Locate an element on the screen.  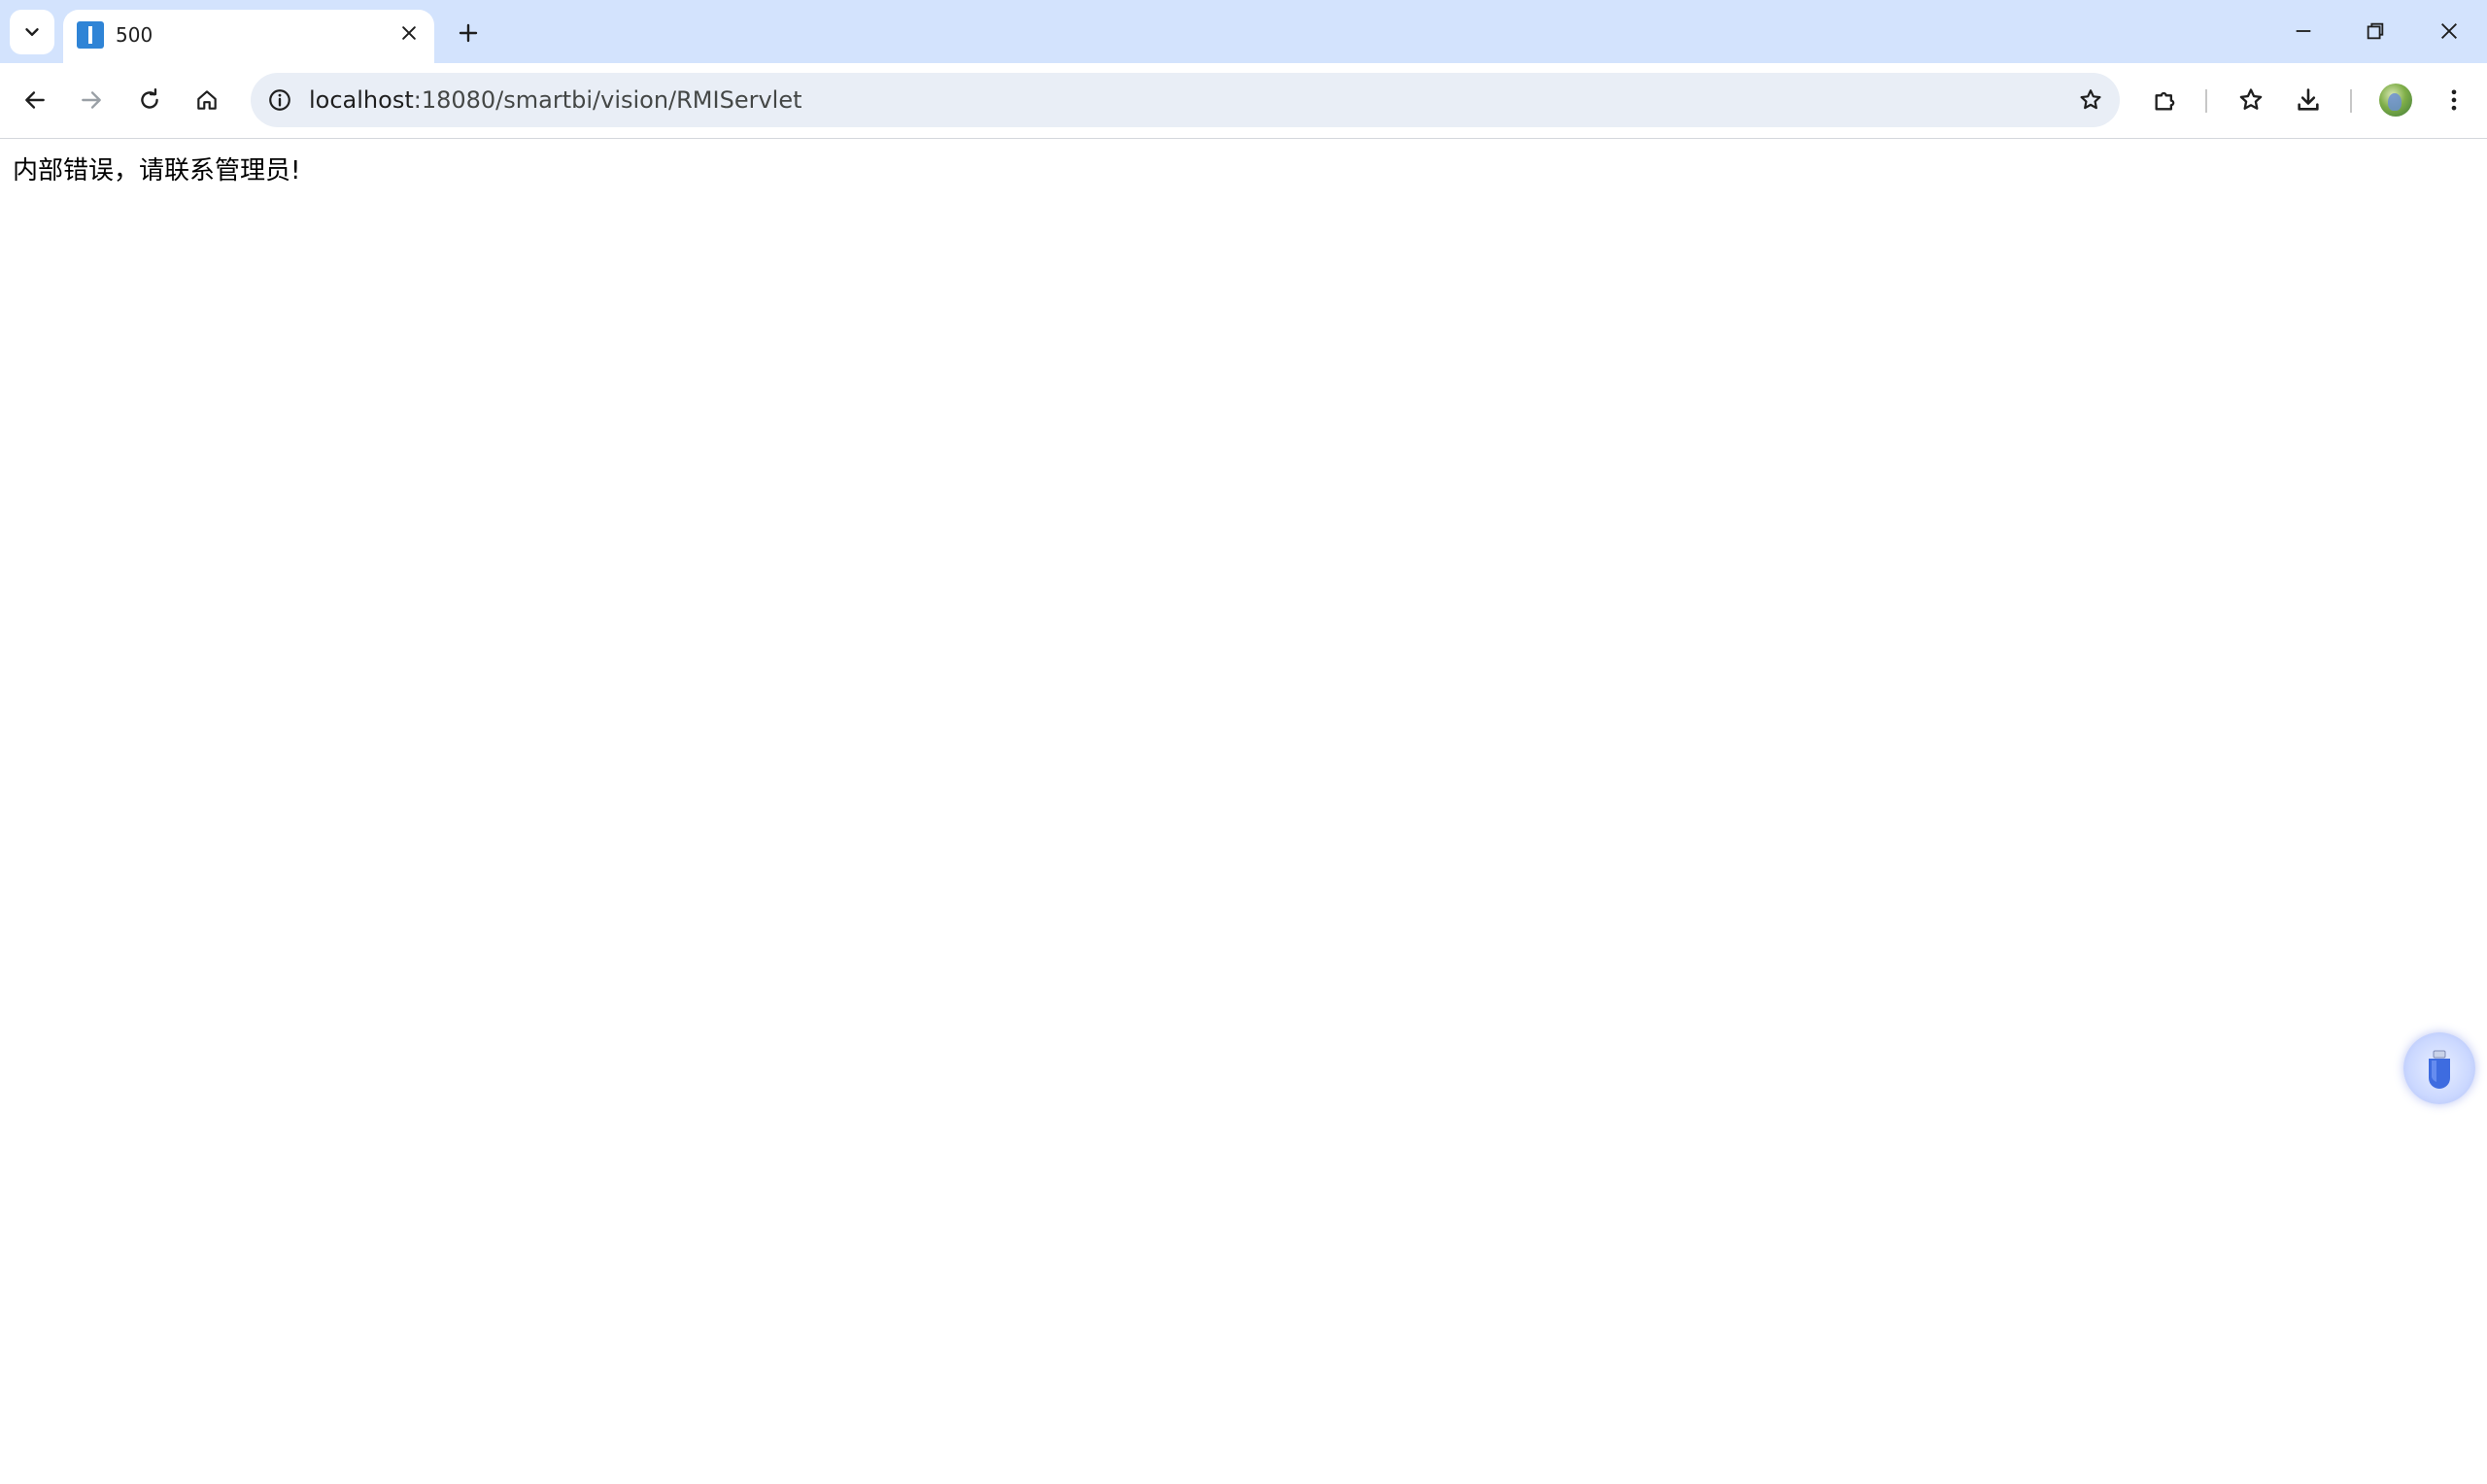
info-icon is located at coordinates (279, 100).